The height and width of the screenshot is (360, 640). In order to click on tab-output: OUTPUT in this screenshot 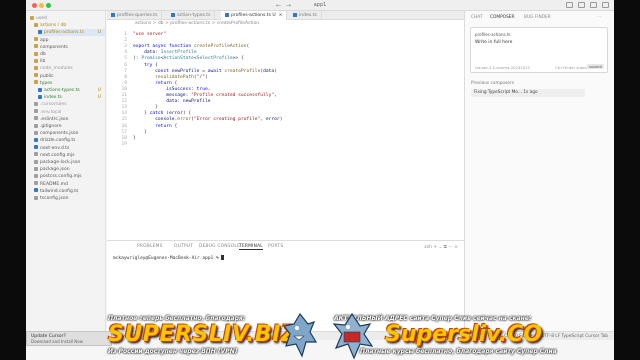, I will do `click(183, 246)`.